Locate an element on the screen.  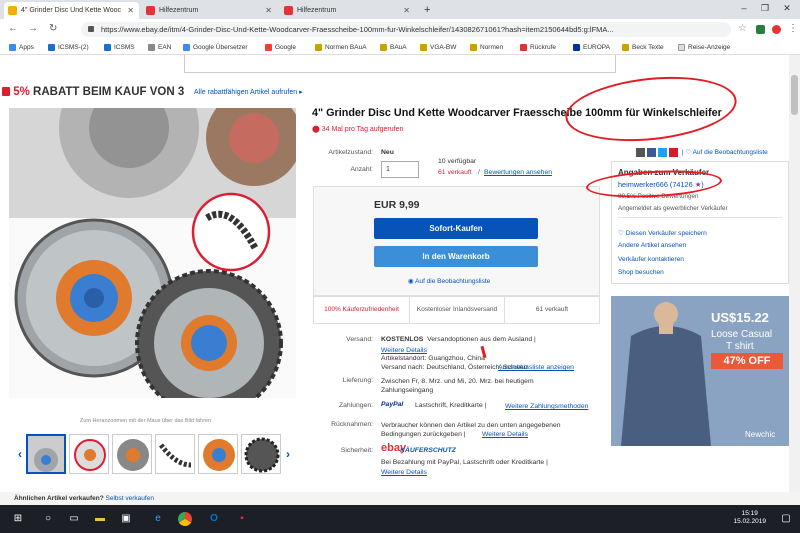
bookmark-label: Normen BAuA is located at coordinates (346, 47).